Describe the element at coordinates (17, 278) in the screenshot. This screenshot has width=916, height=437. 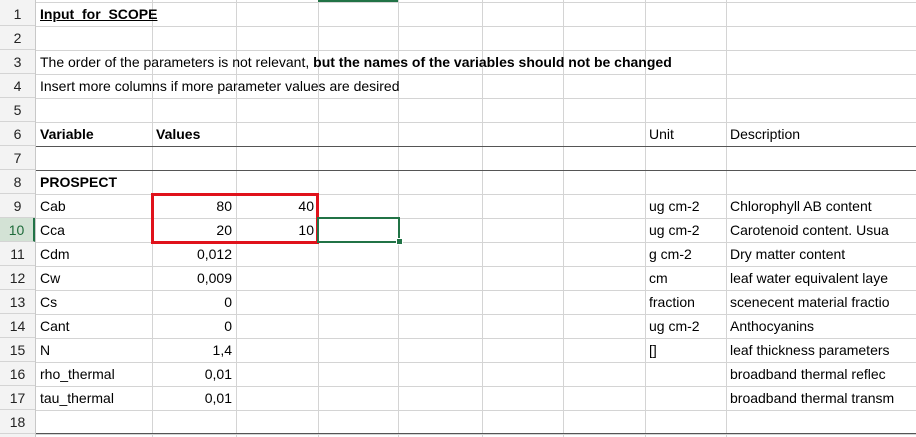
I see `row-header: 12` at that location.